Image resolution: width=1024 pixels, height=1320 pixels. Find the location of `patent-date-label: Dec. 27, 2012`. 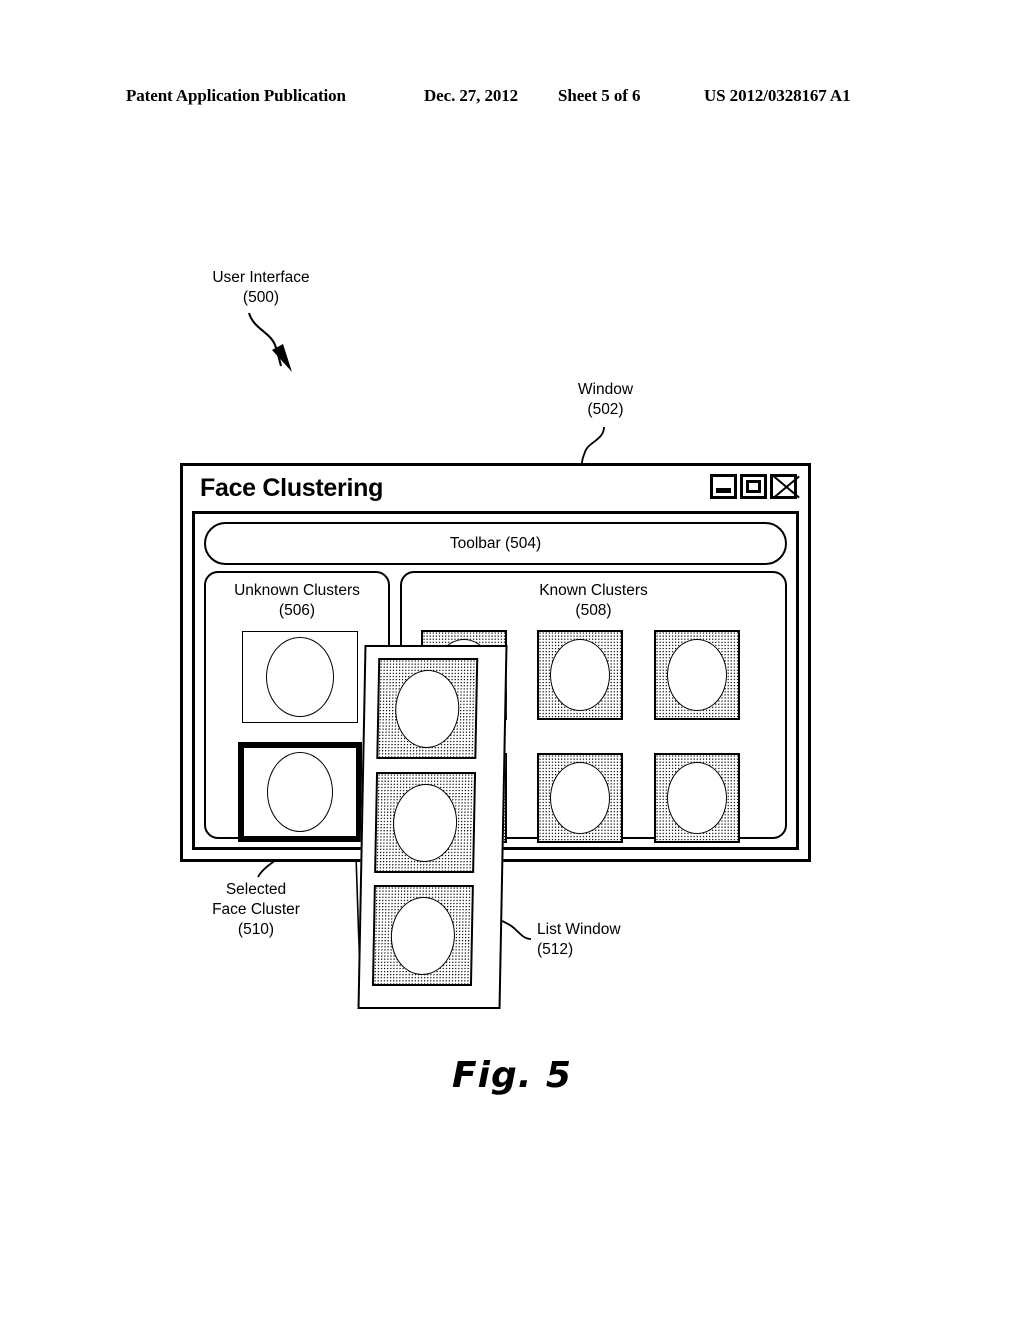

patent-date-label: Dec. 27, 2012 is located at coordinates (471, 95).